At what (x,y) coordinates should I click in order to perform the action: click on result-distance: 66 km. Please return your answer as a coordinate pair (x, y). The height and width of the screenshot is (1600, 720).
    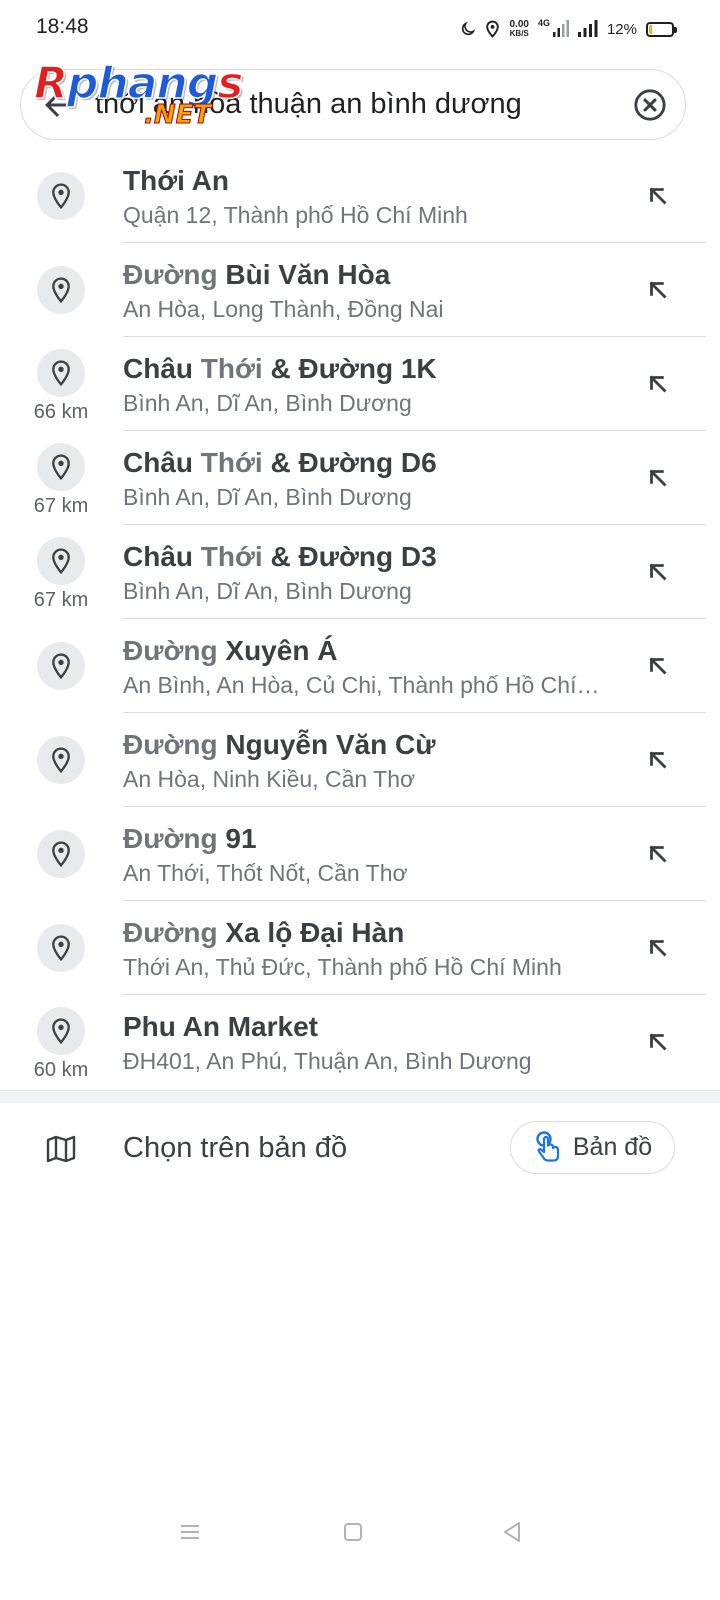
    Looking at the image, I should click on (61, 412).